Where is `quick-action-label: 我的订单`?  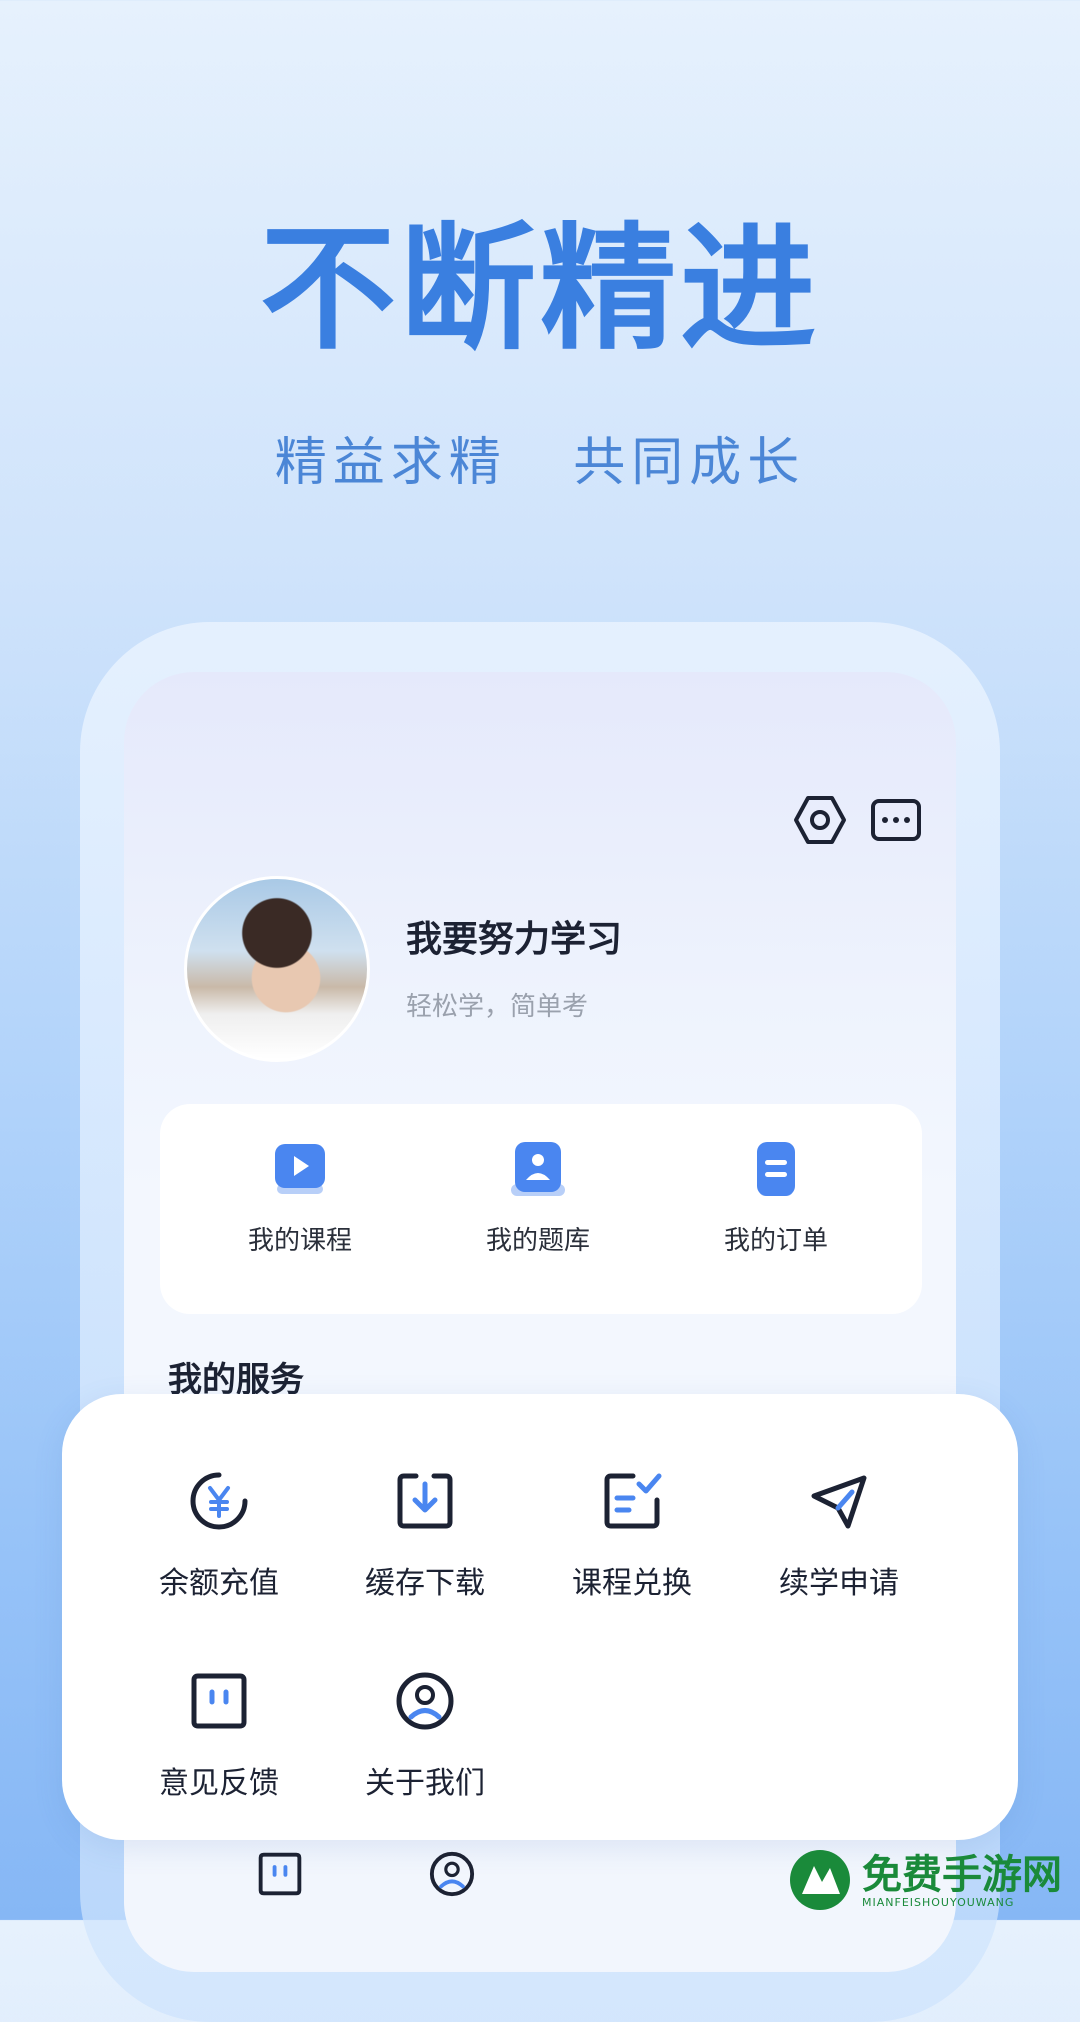 quick-action-label: 我的订单 is located at coordinates (775, 1241).